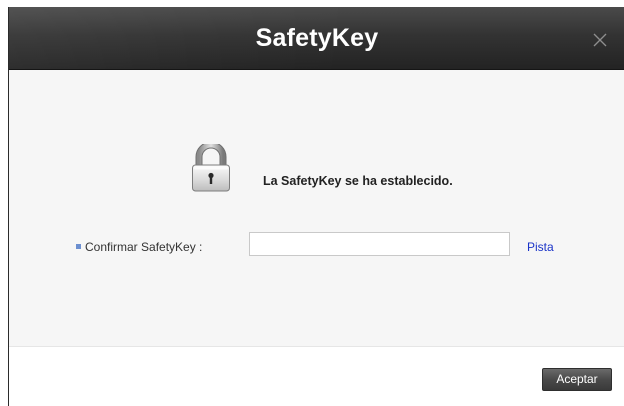 The image size is (624, 406). I want to click on confirm-safetykey-input, so click(379, 244).